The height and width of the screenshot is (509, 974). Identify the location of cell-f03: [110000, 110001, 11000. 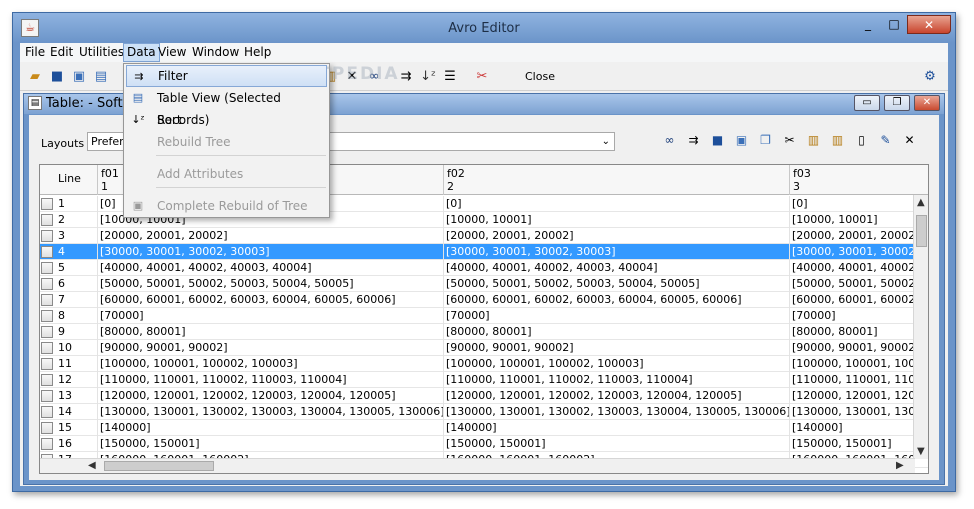
(852, 380).